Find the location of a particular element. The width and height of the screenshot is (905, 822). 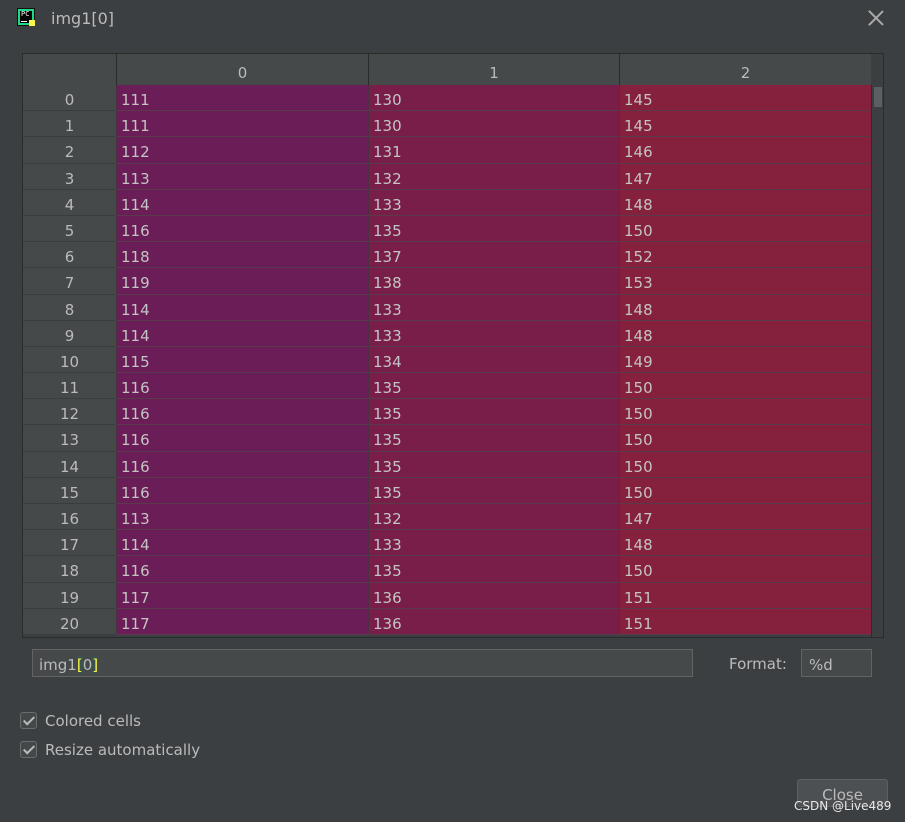

table-row: 8 114 133 148 is located at coordinates (447, 307).